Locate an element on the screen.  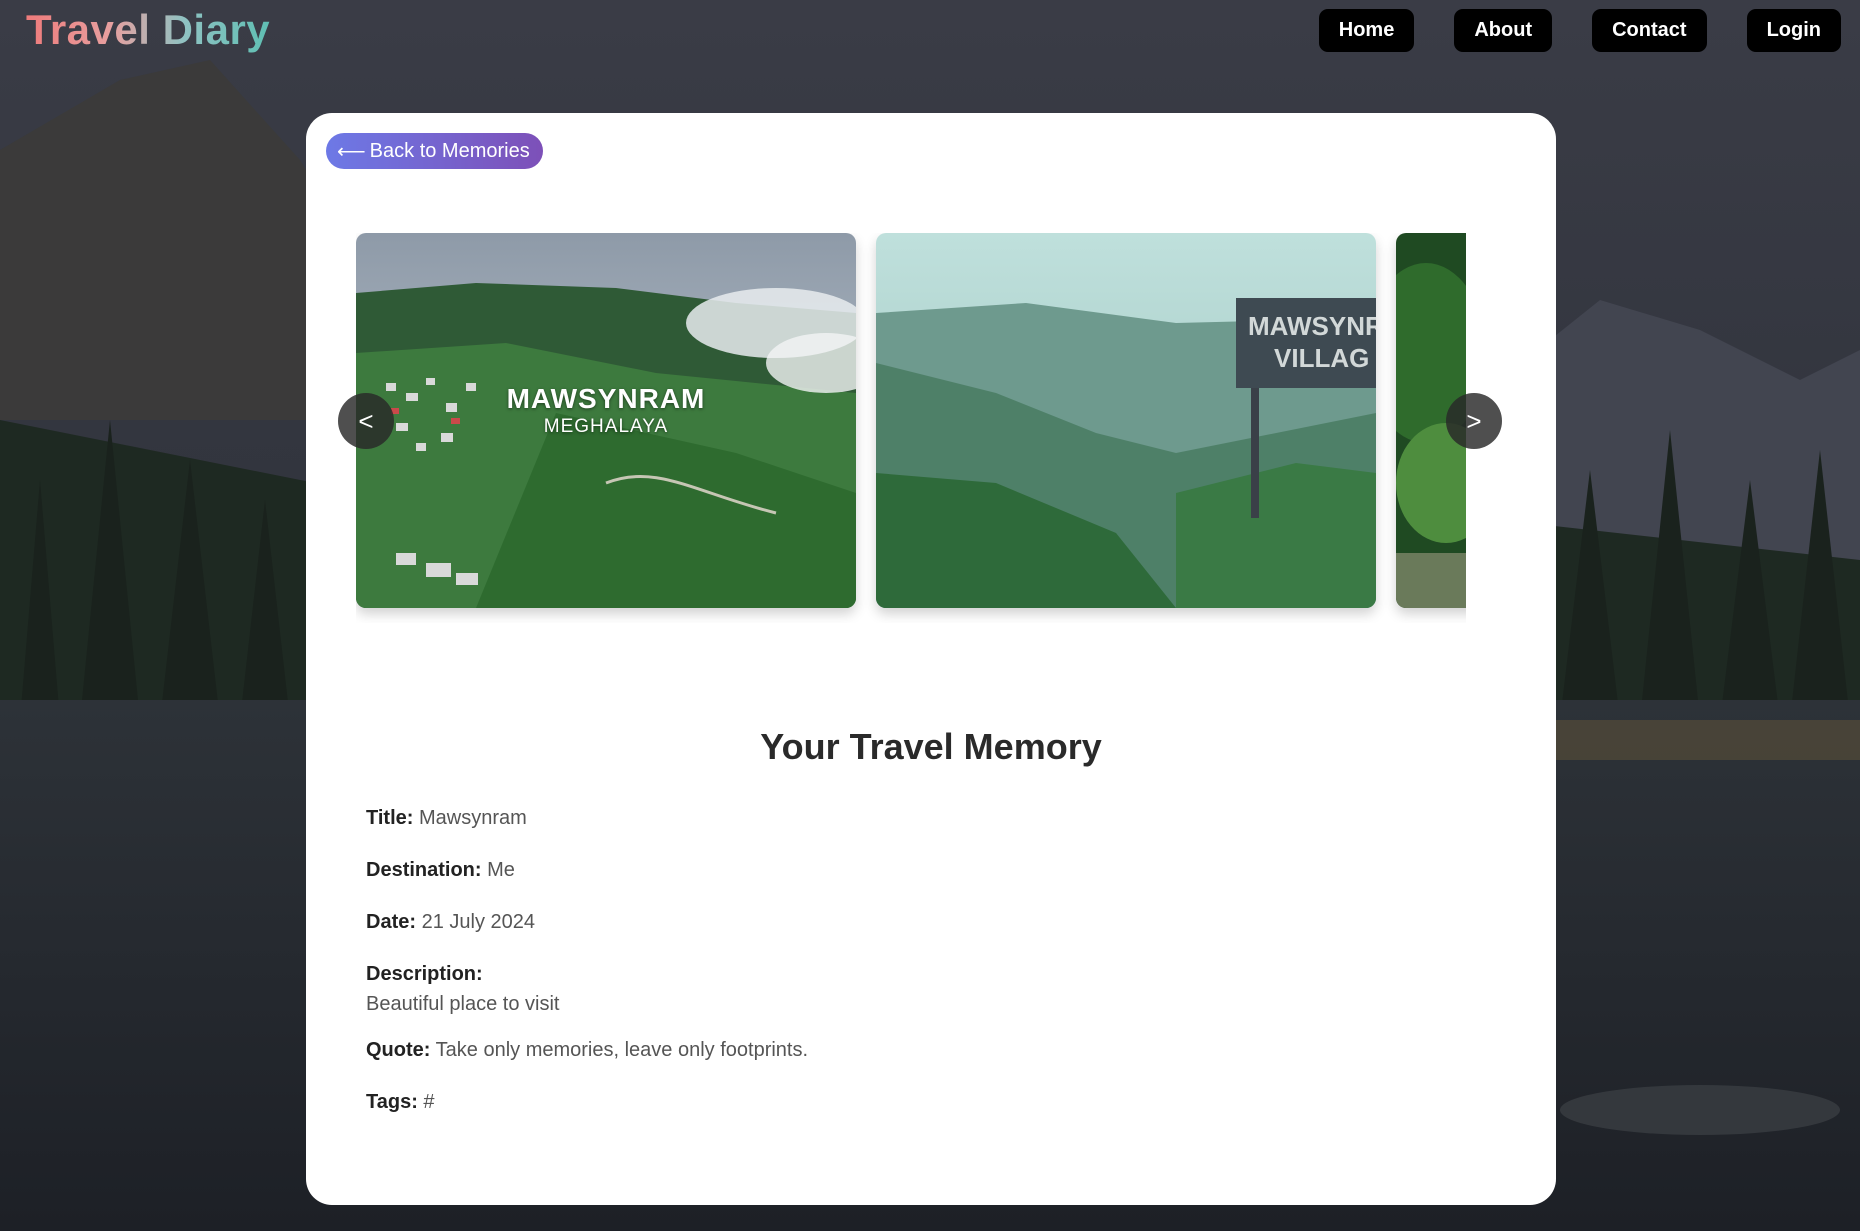
quote-label: Quote: is located at coordinates (398, 1050).